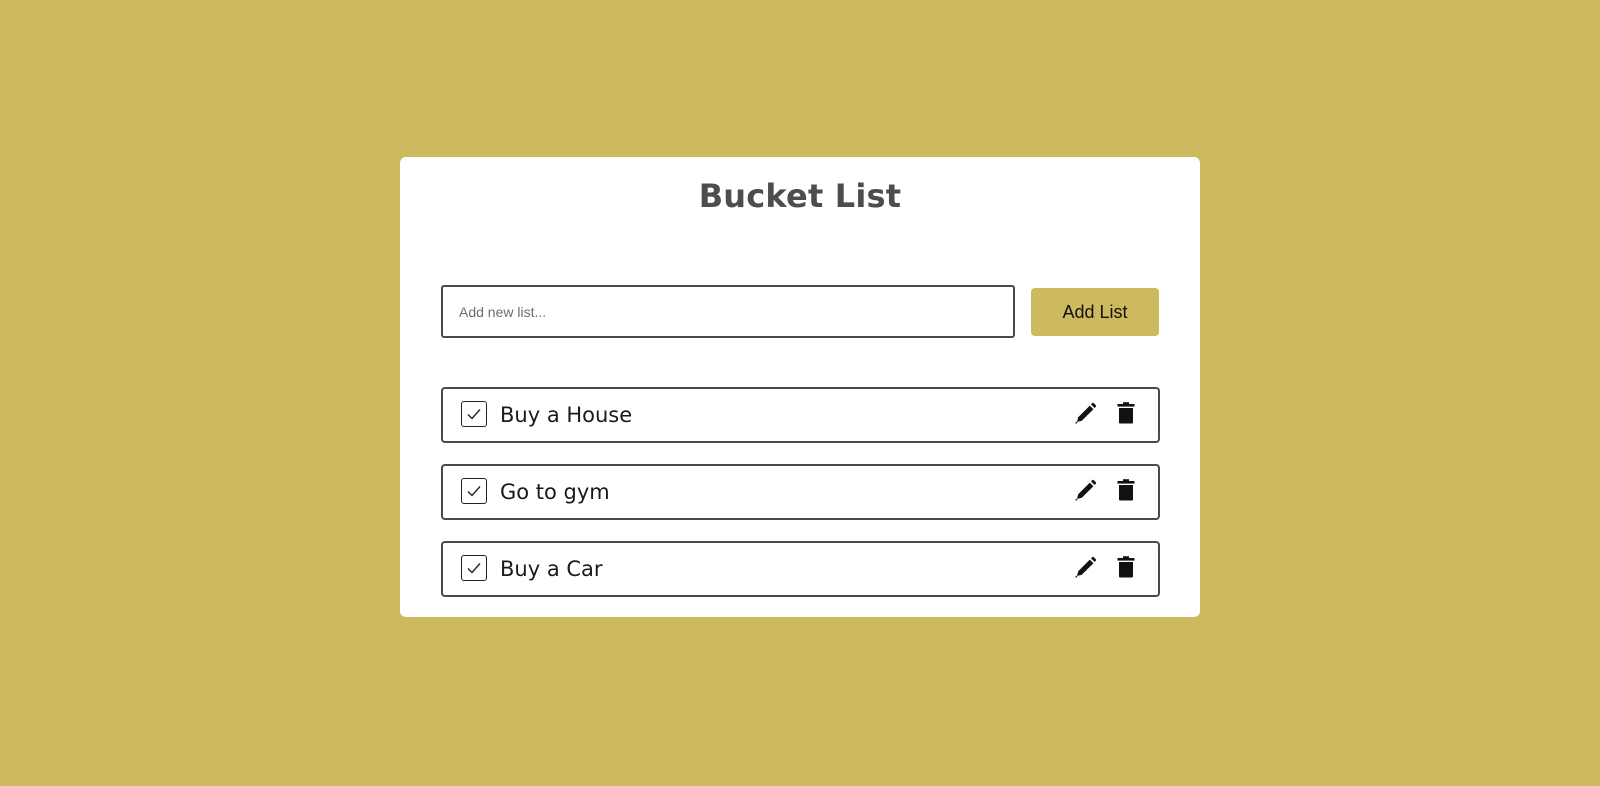 The image size is (1600, 786). I want to click on bucket-list: Buy a House Go to gym Buy a Car, so click(800, 502).